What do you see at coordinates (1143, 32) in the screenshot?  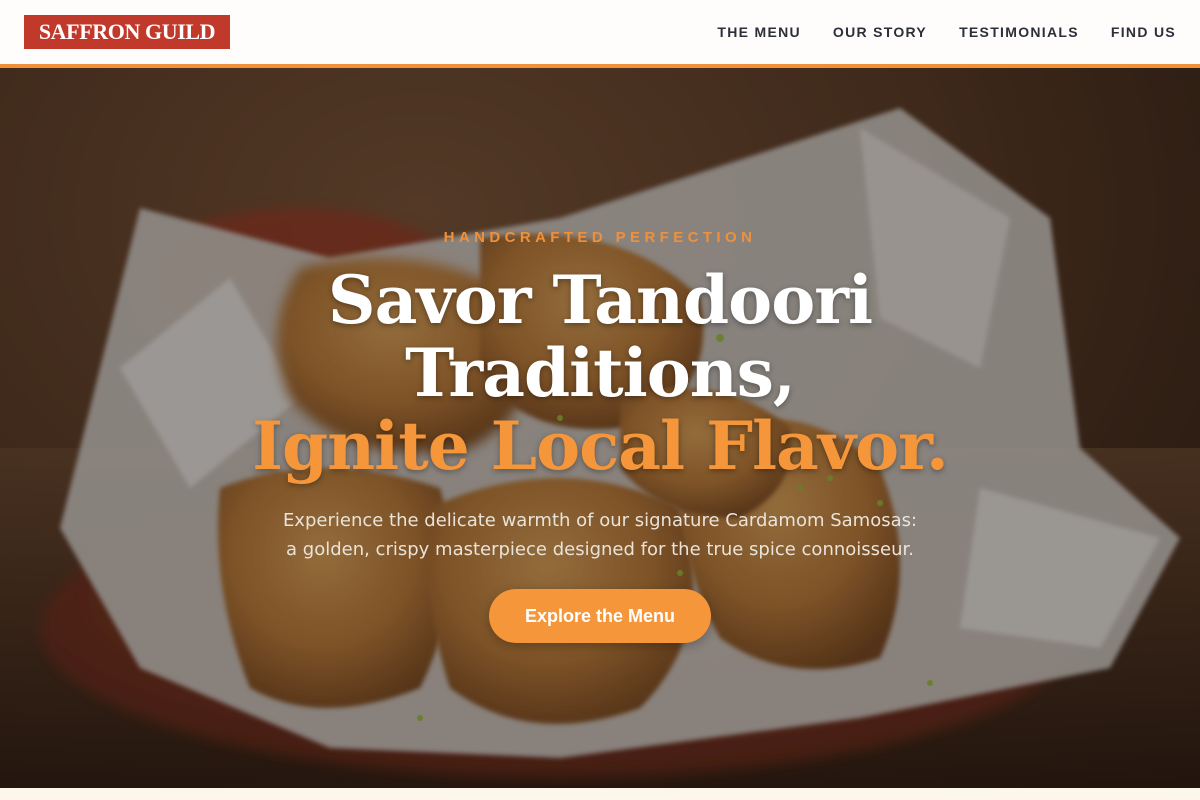 I see `nav-link-find-us: FIND US` at bounding box center [1143, 32].